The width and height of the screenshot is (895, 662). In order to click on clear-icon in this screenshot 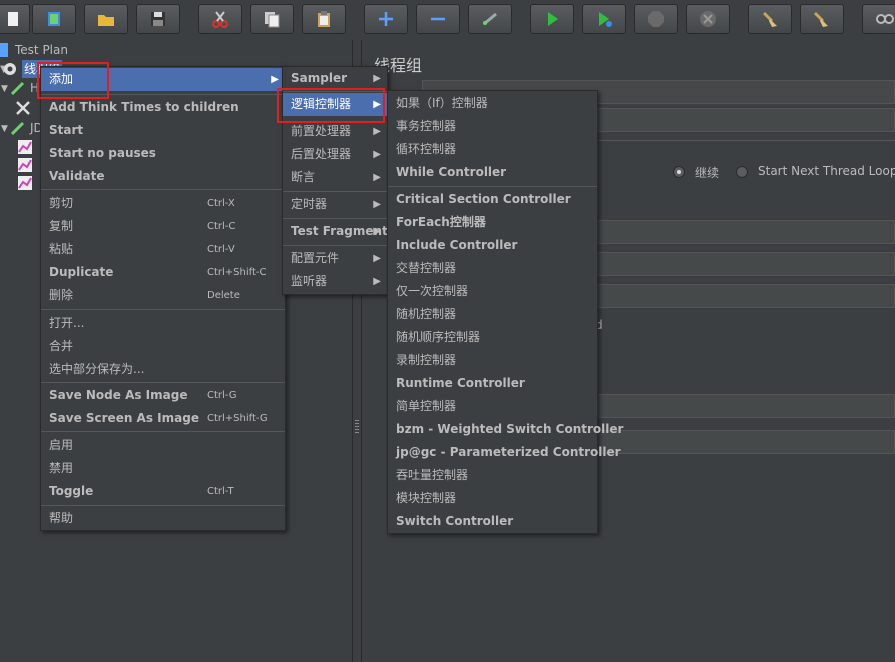, I will do `click(769, 19)`.